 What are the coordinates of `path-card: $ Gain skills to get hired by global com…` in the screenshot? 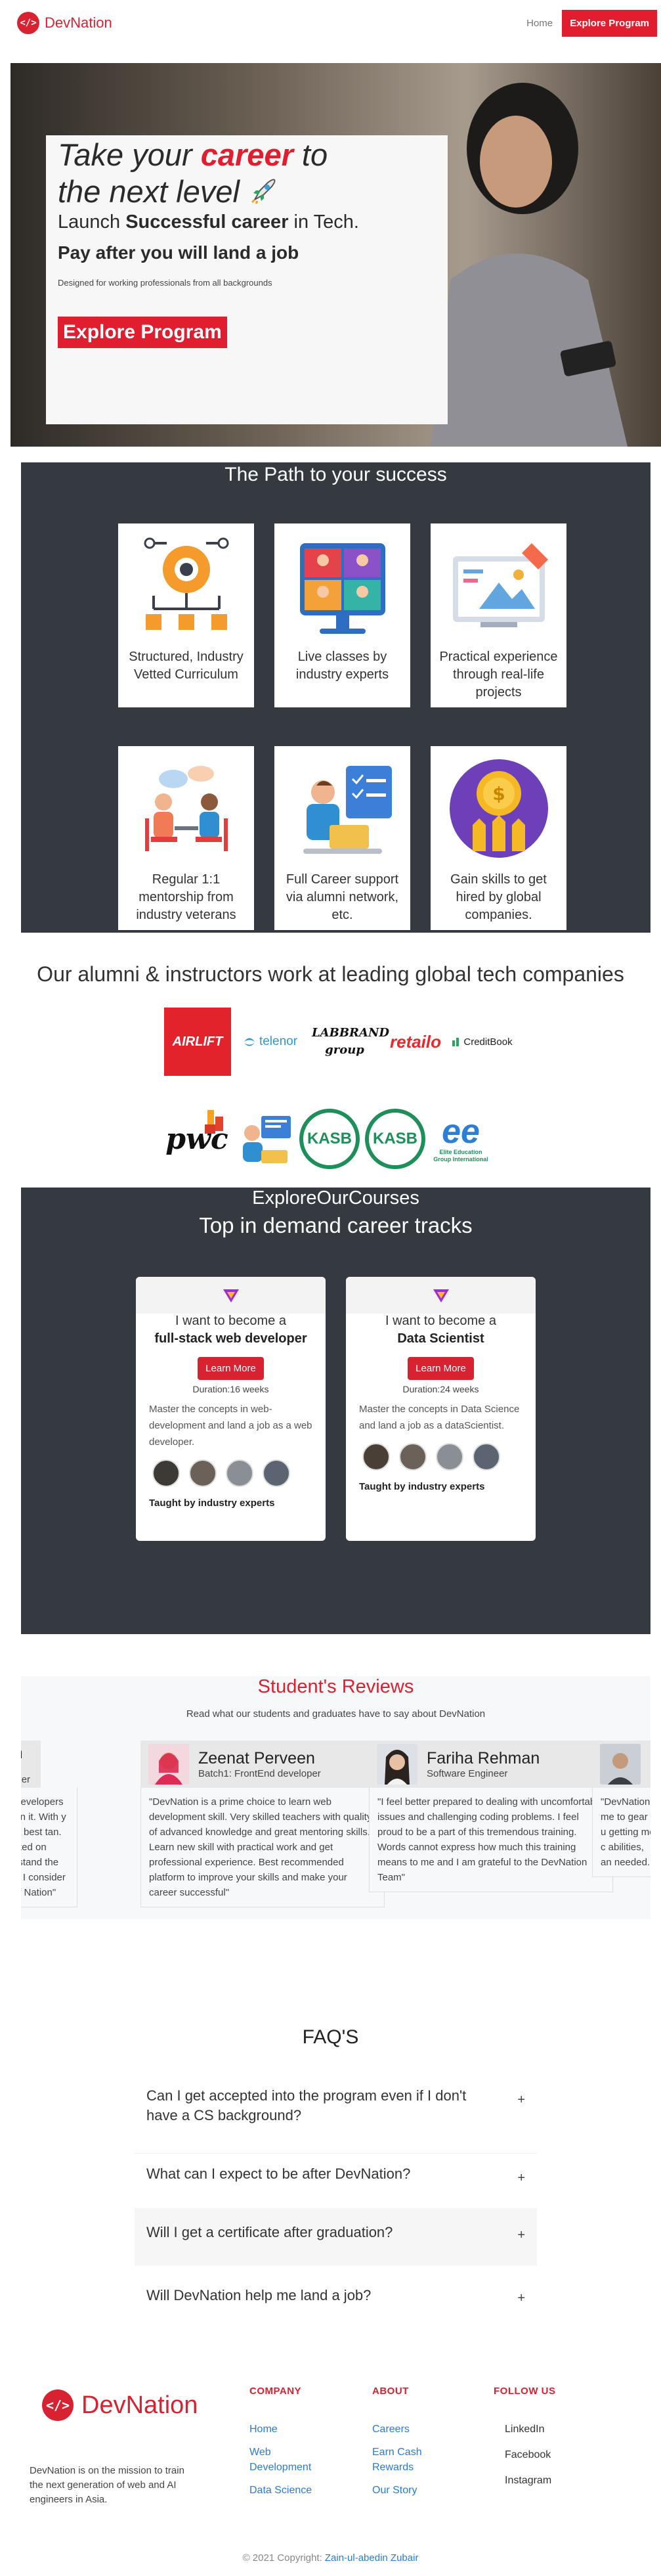 It's located at (498, 838).